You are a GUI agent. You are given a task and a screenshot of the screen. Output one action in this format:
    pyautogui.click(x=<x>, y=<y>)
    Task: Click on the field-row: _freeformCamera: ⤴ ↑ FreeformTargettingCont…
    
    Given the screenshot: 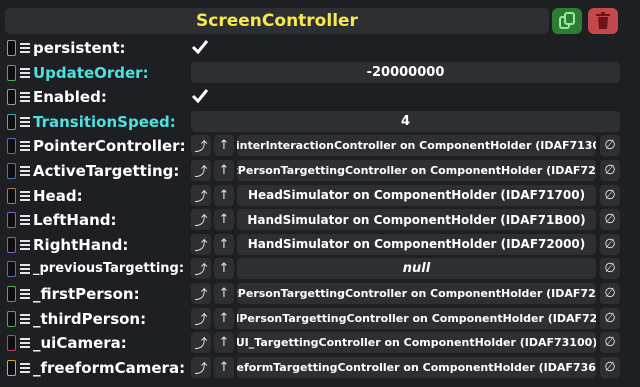 What is the action you would take?
    pyautogui.click(x=320, y=368)
    